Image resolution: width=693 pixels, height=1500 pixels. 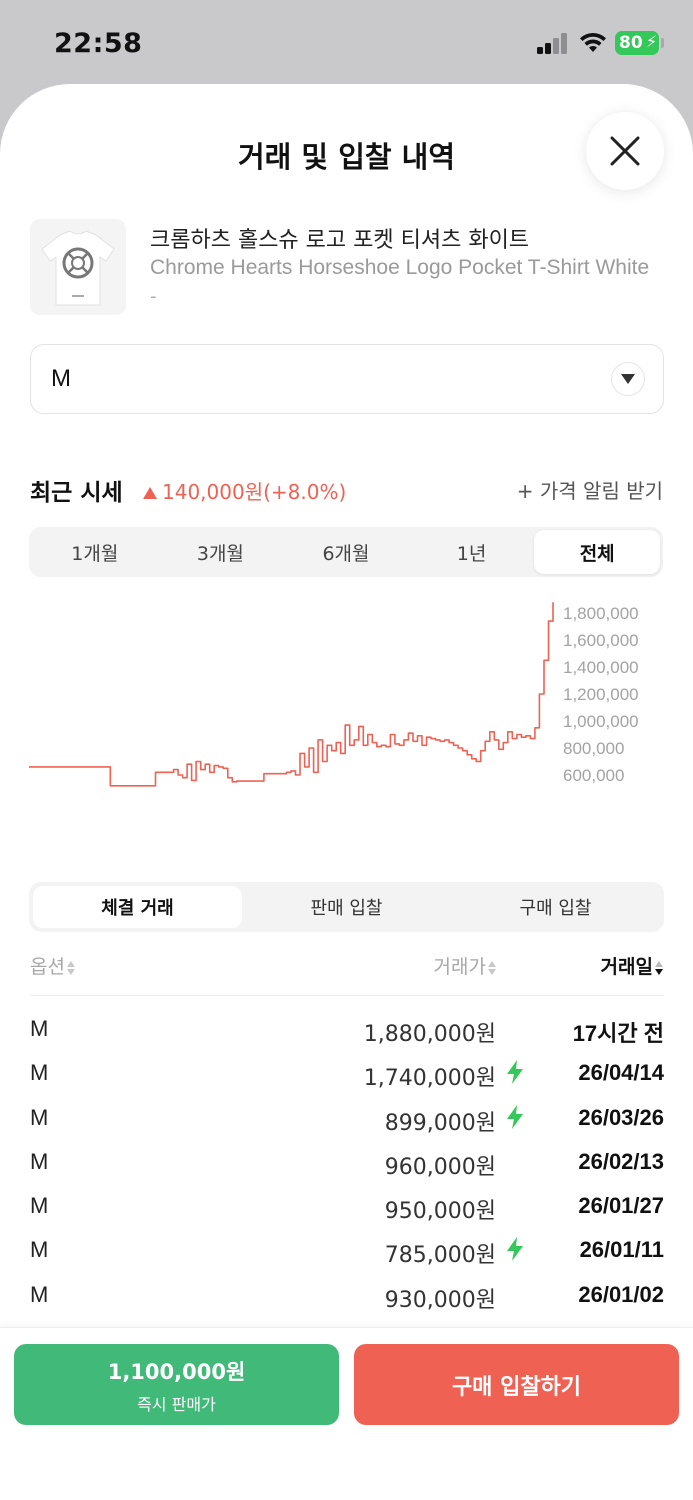 I want to click on table-row: M 1,880,000원 17시간 전, so click(x=347, y=1030).